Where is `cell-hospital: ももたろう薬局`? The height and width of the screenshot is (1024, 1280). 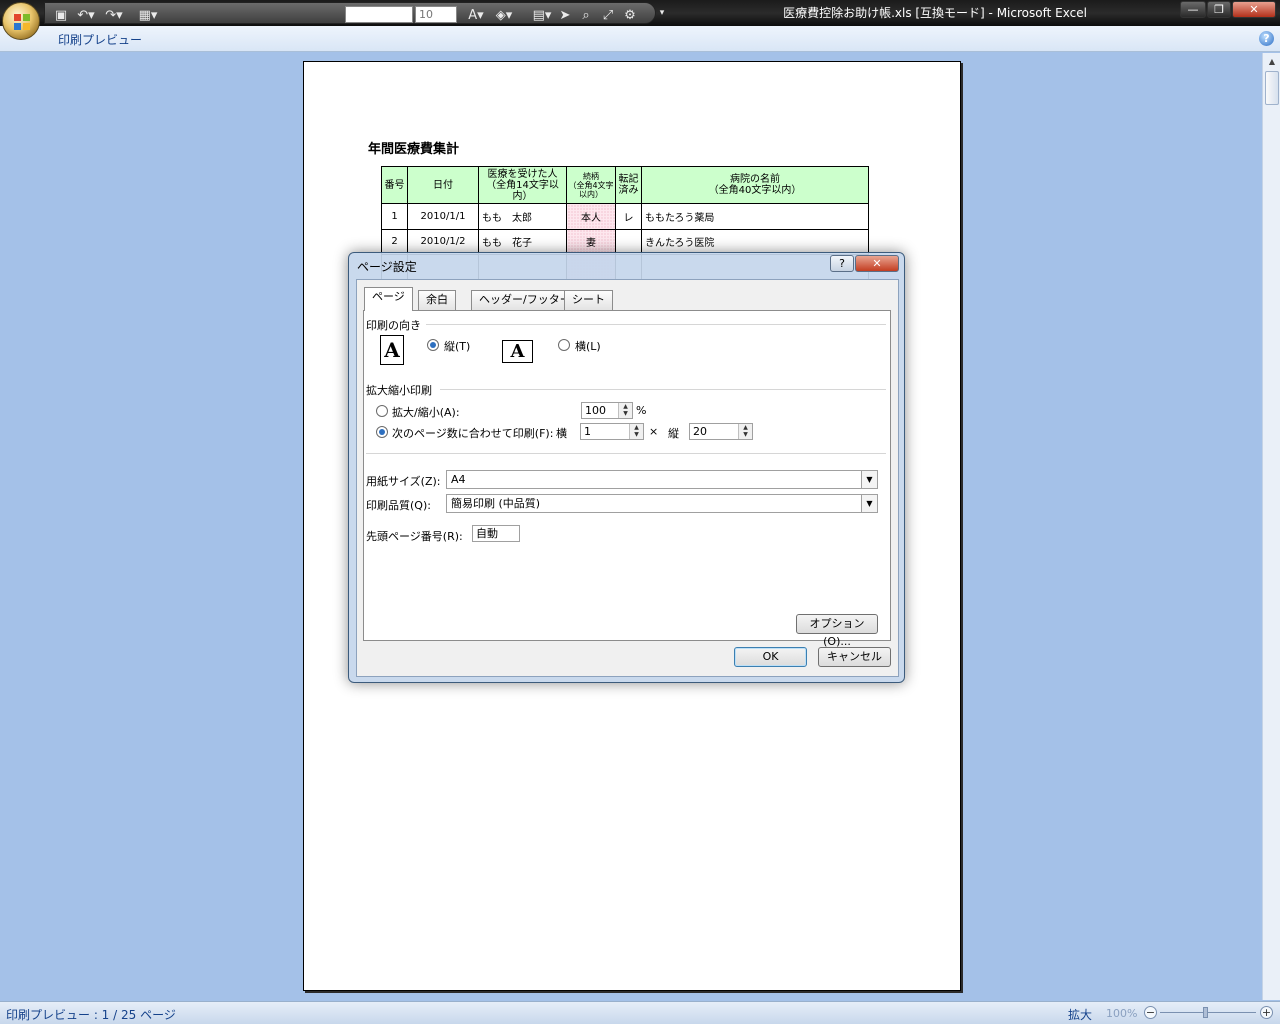
cell-hospital: ももたろう薬局 is located at coordinates (755, 216).